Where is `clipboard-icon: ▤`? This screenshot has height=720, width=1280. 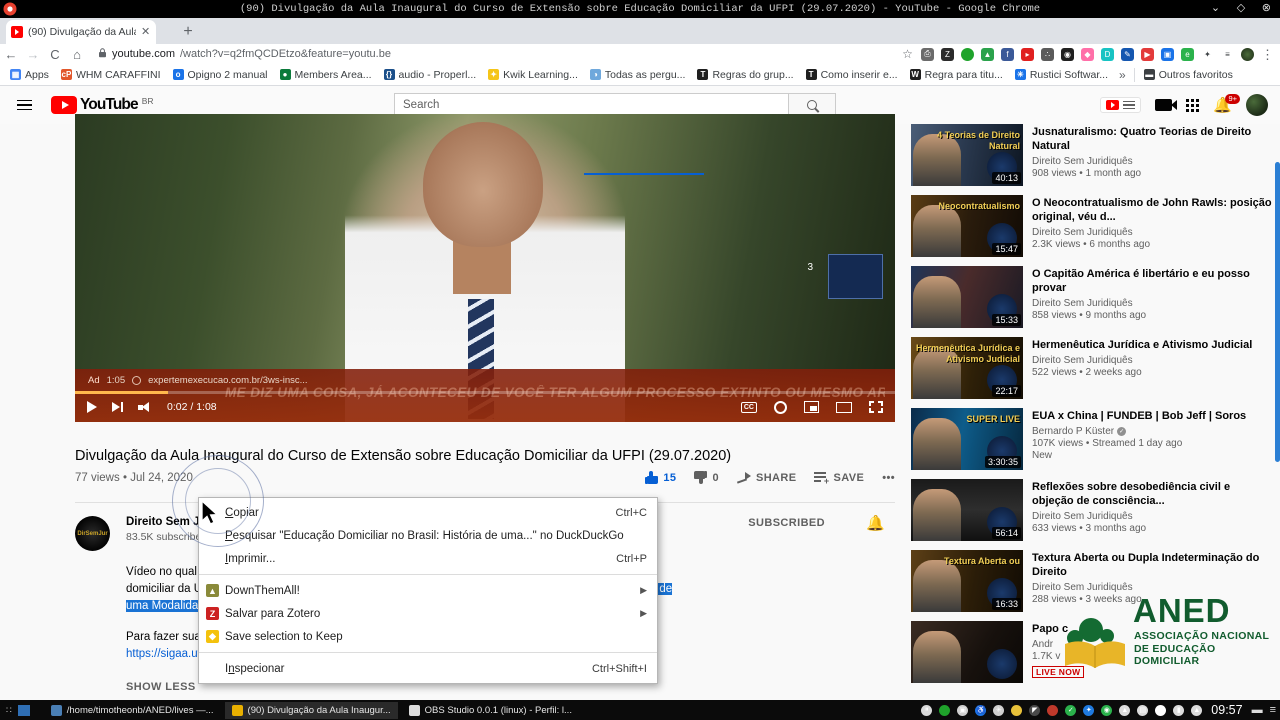
clipboard-icon: ▤ is located at coordinates (1143, 710).